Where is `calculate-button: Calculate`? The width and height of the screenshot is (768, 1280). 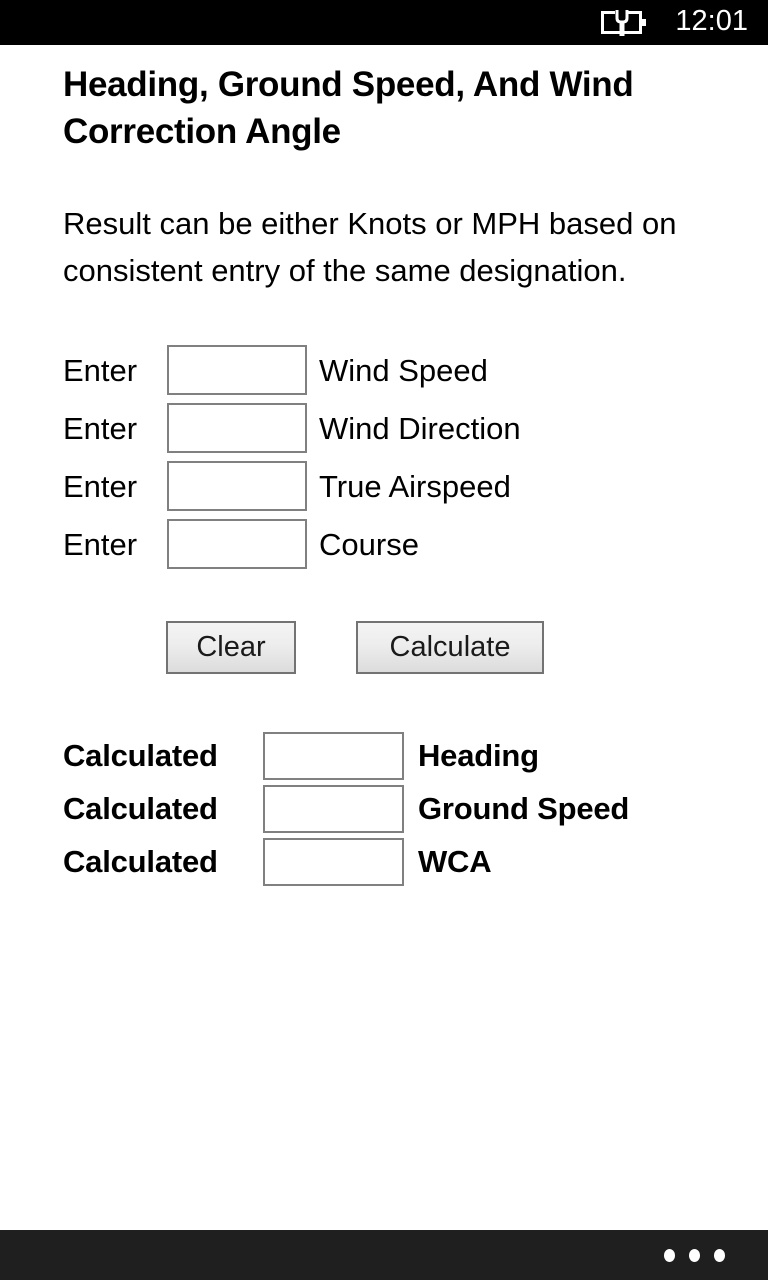
calculate-button: Calculate is located at coordinates (450, 647).